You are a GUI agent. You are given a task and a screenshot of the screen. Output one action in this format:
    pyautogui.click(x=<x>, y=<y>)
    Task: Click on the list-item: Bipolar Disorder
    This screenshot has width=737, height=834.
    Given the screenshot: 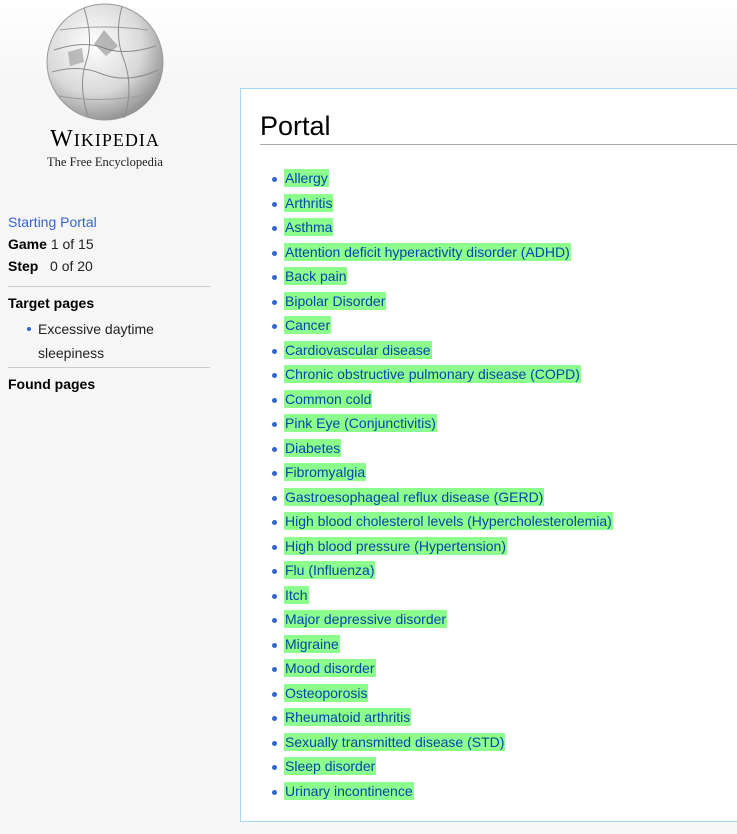 What is the action you would take?
    pyautogui.click(x=442, y=301)
    